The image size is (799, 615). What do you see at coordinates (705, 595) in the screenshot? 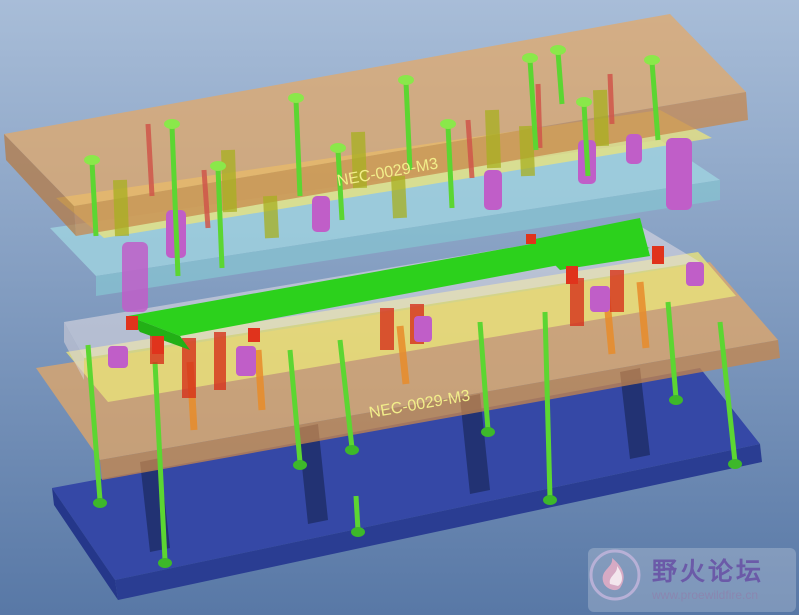
I see `watermark-url: www.proewildfire.cn` at bounding box center [705, 595].